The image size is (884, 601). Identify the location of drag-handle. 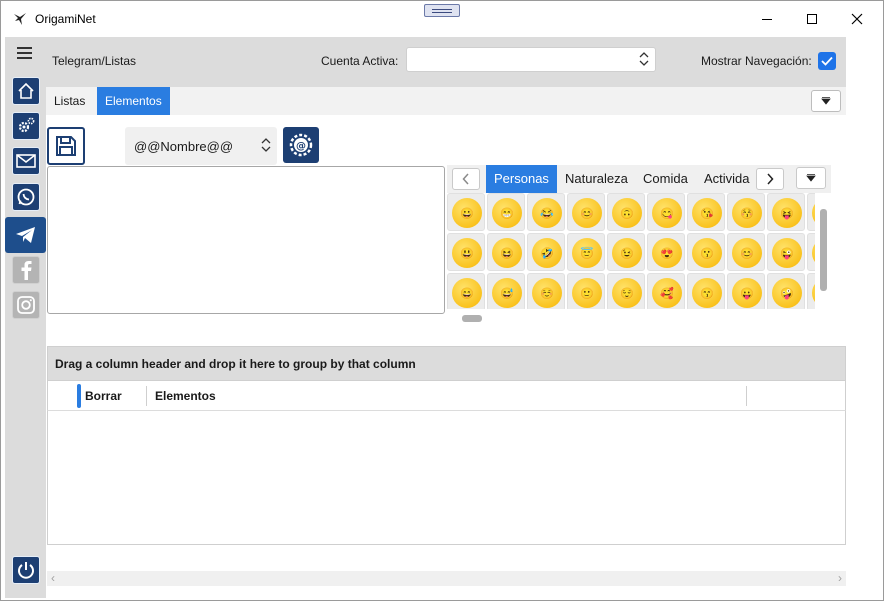
(442, 10).